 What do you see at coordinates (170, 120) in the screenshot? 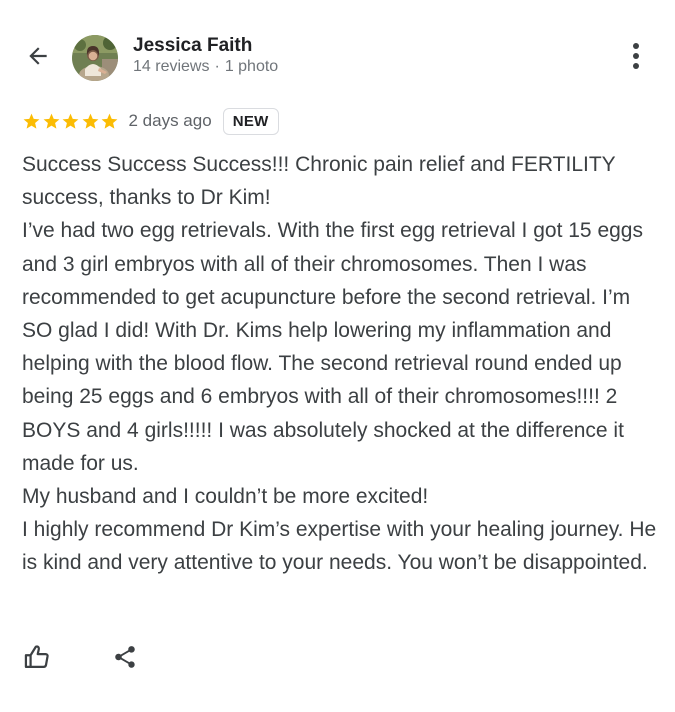
I see `review-date: 2 days ago` at bounding box center [170, 120].